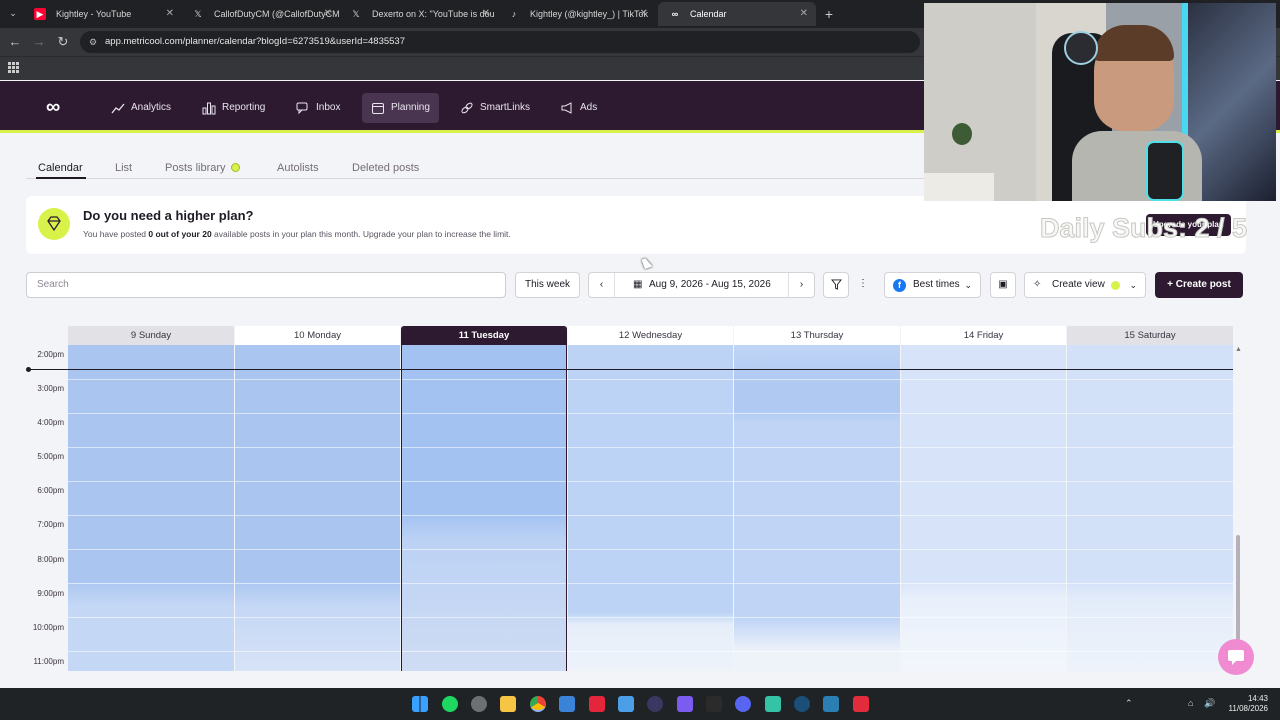 The image size is (1280, 720). Describe the element at coordinates (1246, 704) in the screenshot. I see `system-clock: 14:43 11/08/2026` at that location.